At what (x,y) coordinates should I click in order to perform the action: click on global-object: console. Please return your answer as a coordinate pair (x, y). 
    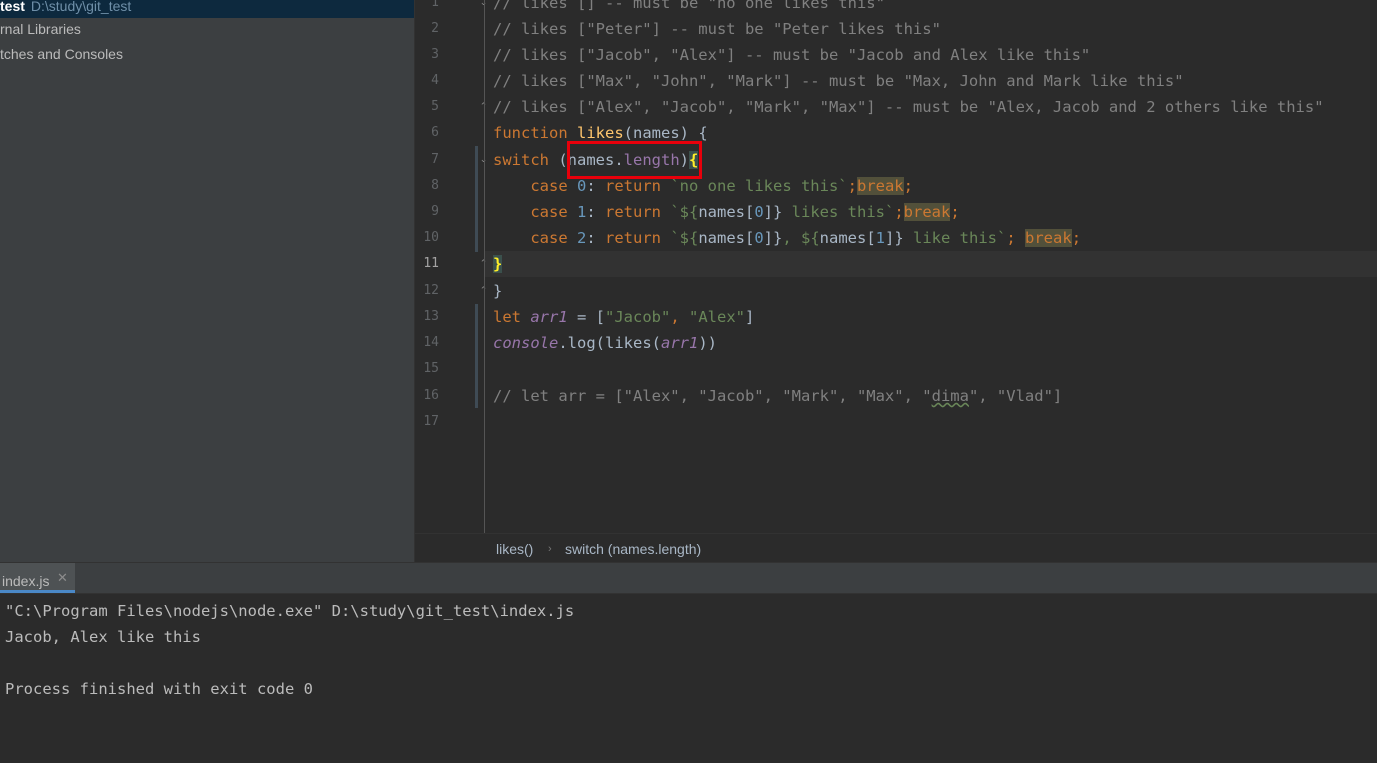
    Looking at the image, I should click on (526, 343).